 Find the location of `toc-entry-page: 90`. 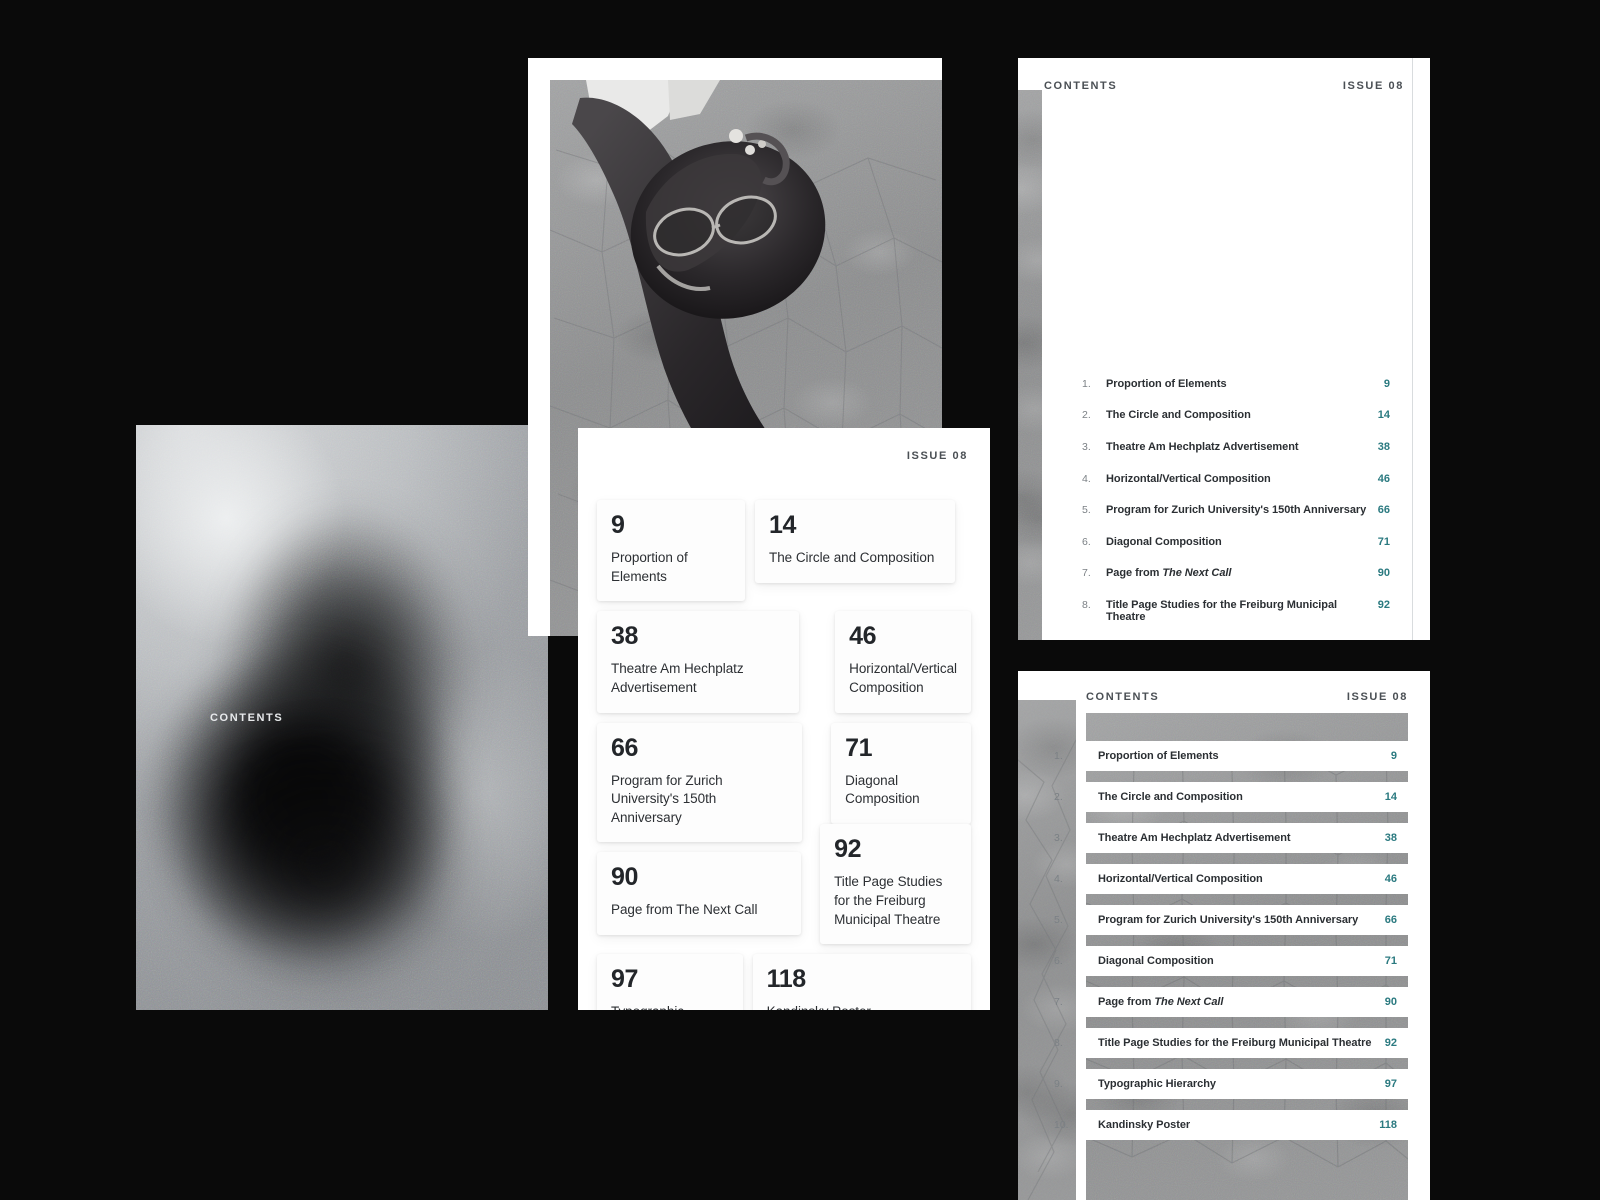

toc-entry-page: 90 is located at coordinates (1383, 573).